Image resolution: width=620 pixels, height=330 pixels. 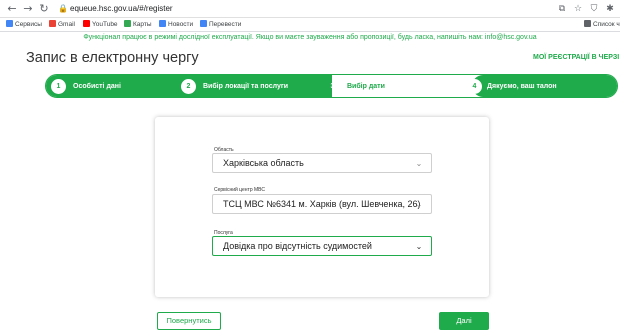 What do you see at coordinates (576, 57) in the screenshot?
I see `my-registrations-link: МОЇ РЕЄСТРАЦІЇ В ЧЕРЗІ` at bounding box center [576, 57].